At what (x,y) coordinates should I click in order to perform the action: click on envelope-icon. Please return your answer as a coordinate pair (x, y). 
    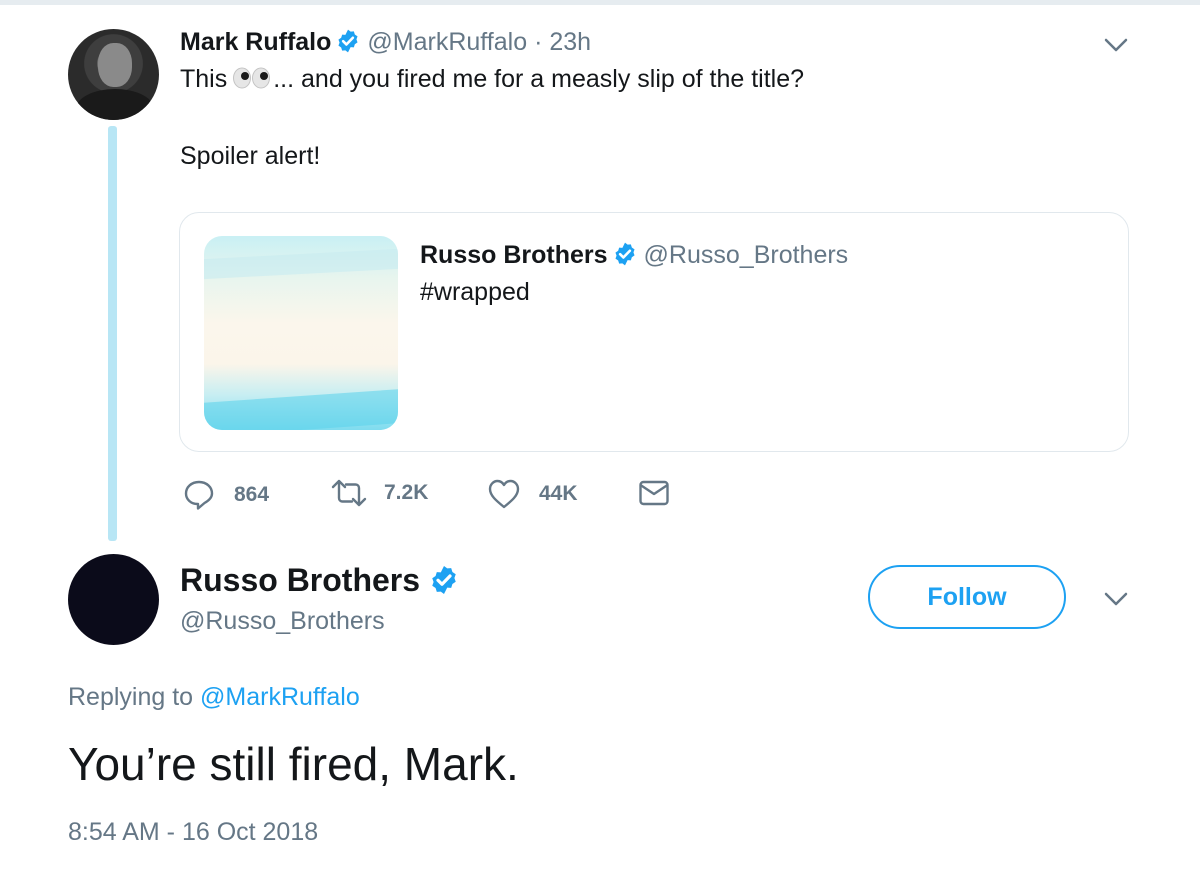
    Looking at the image, I should click on (654, 493).